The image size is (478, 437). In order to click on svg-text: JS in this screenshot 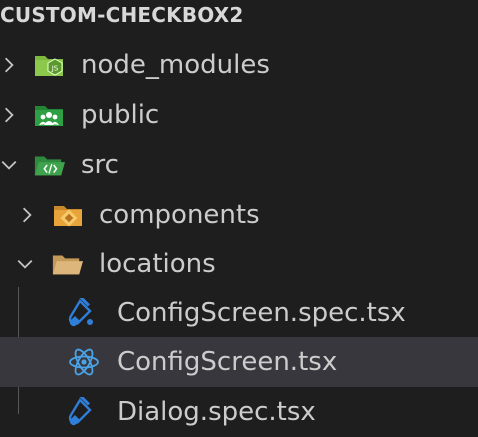, I will do `click(55, 69)`.